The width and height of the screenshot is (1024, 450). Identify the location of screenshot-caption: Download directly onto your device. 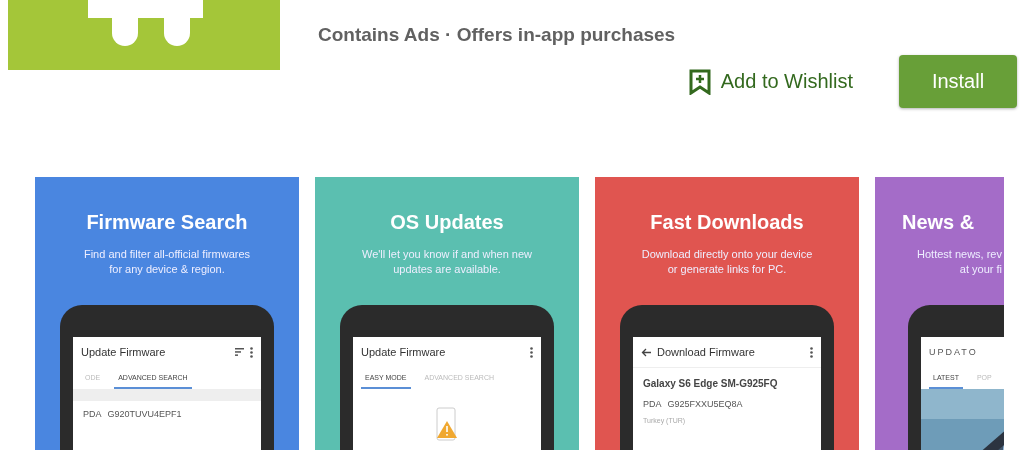
(727, 254).